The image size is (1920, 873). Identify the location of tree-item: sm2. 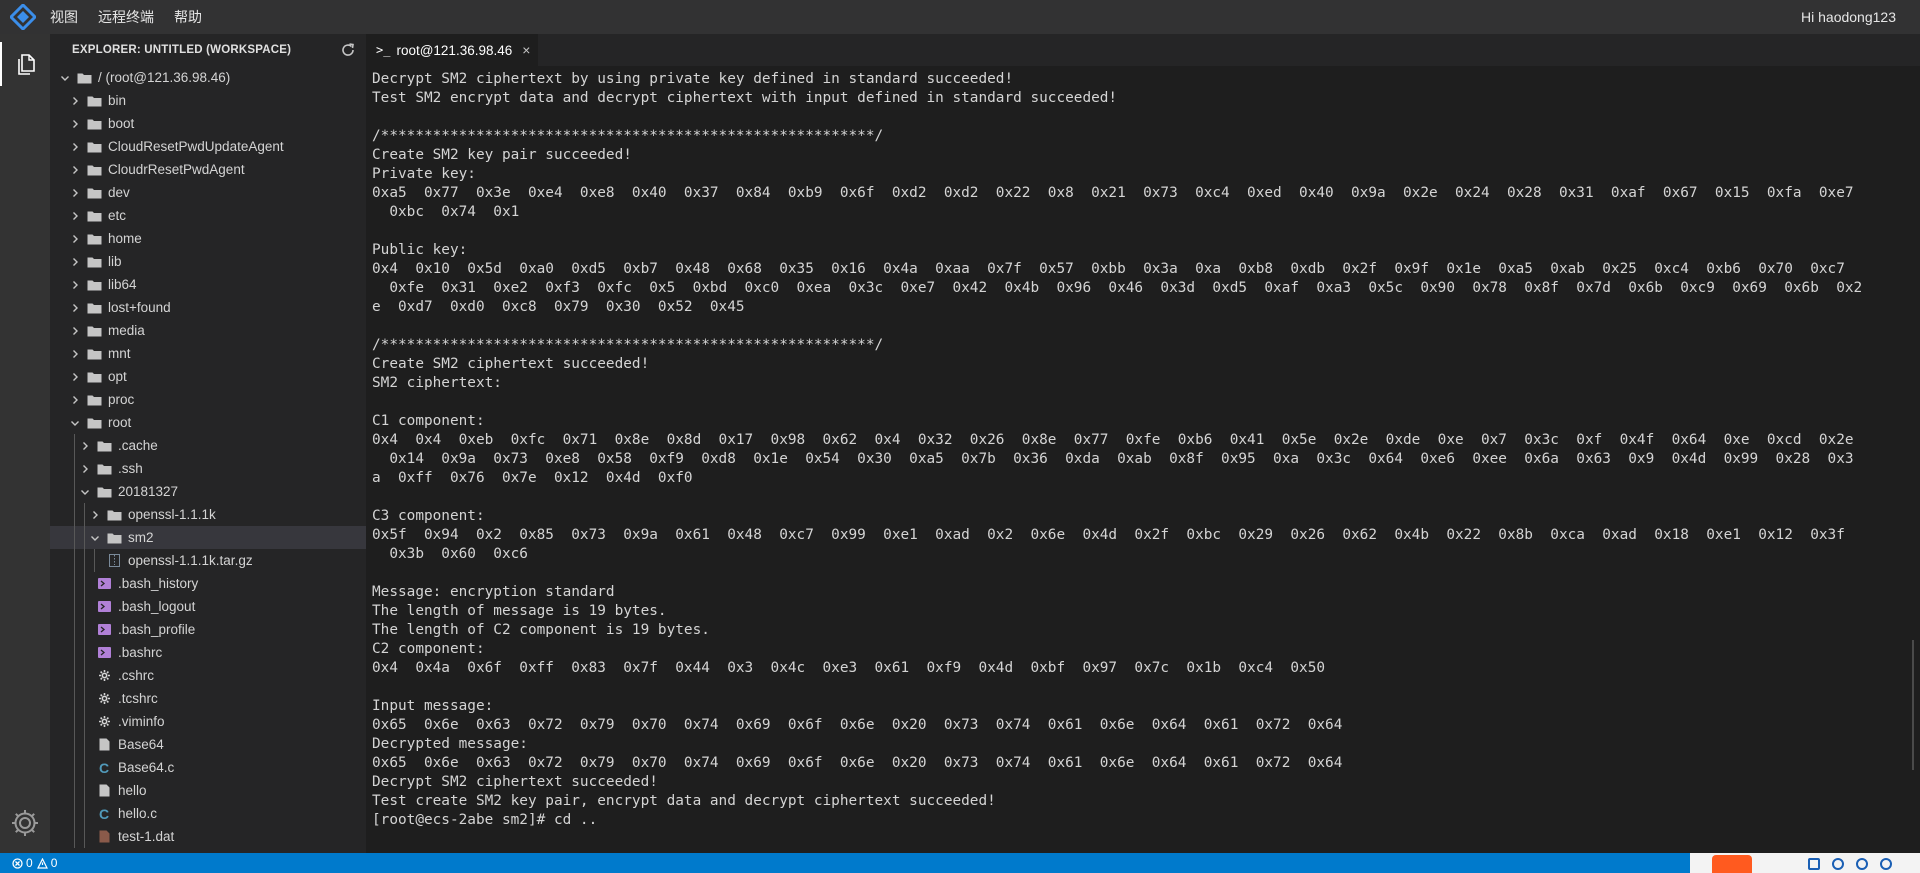
(208, 537).